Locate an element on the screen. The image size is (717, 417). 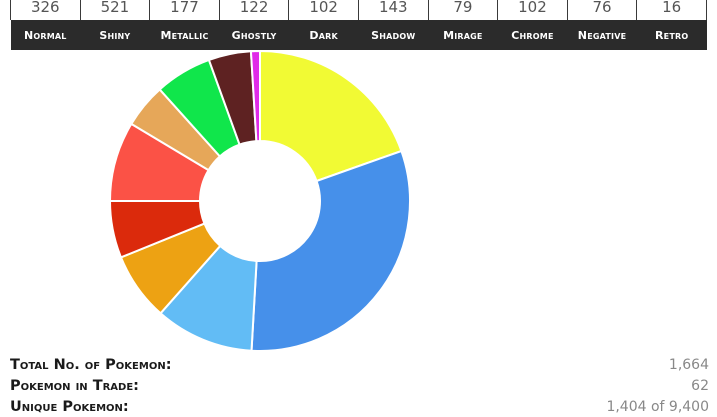
type-count-value: 177 is located at coordinates (184, 10).